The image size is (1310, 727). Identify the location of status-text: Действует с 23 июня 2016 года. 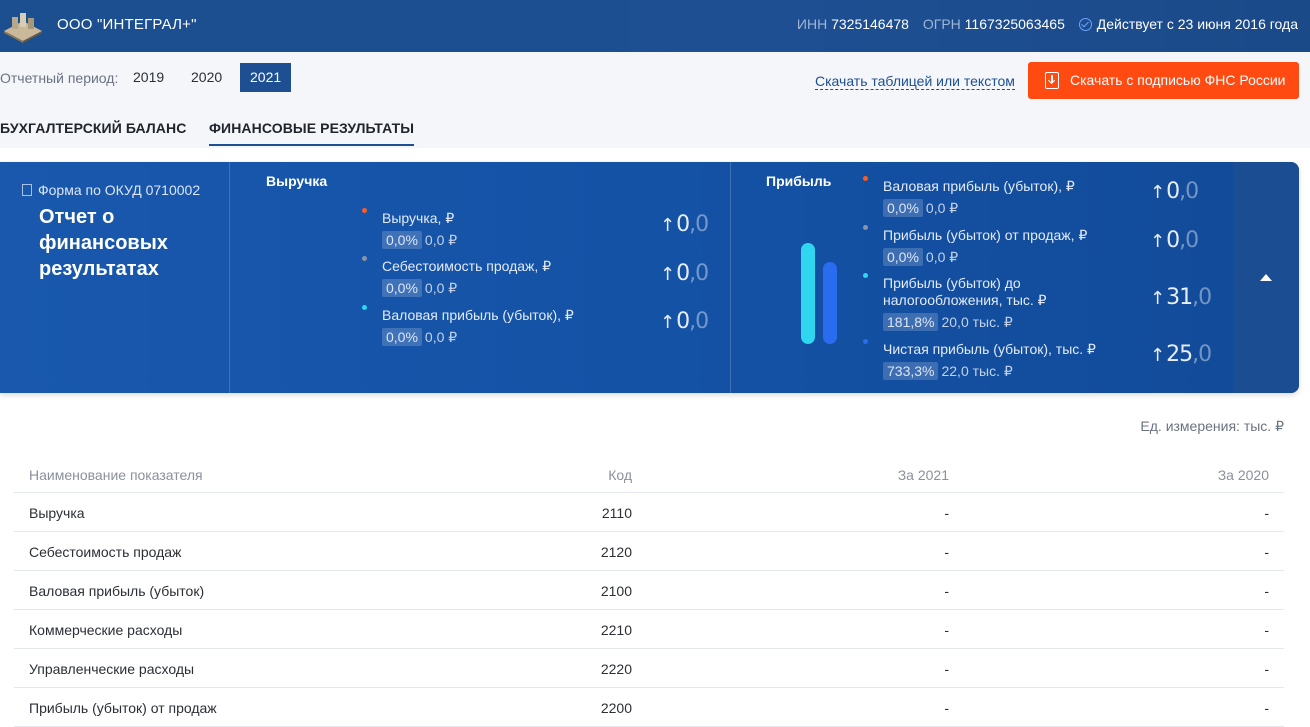
(1197, 24).